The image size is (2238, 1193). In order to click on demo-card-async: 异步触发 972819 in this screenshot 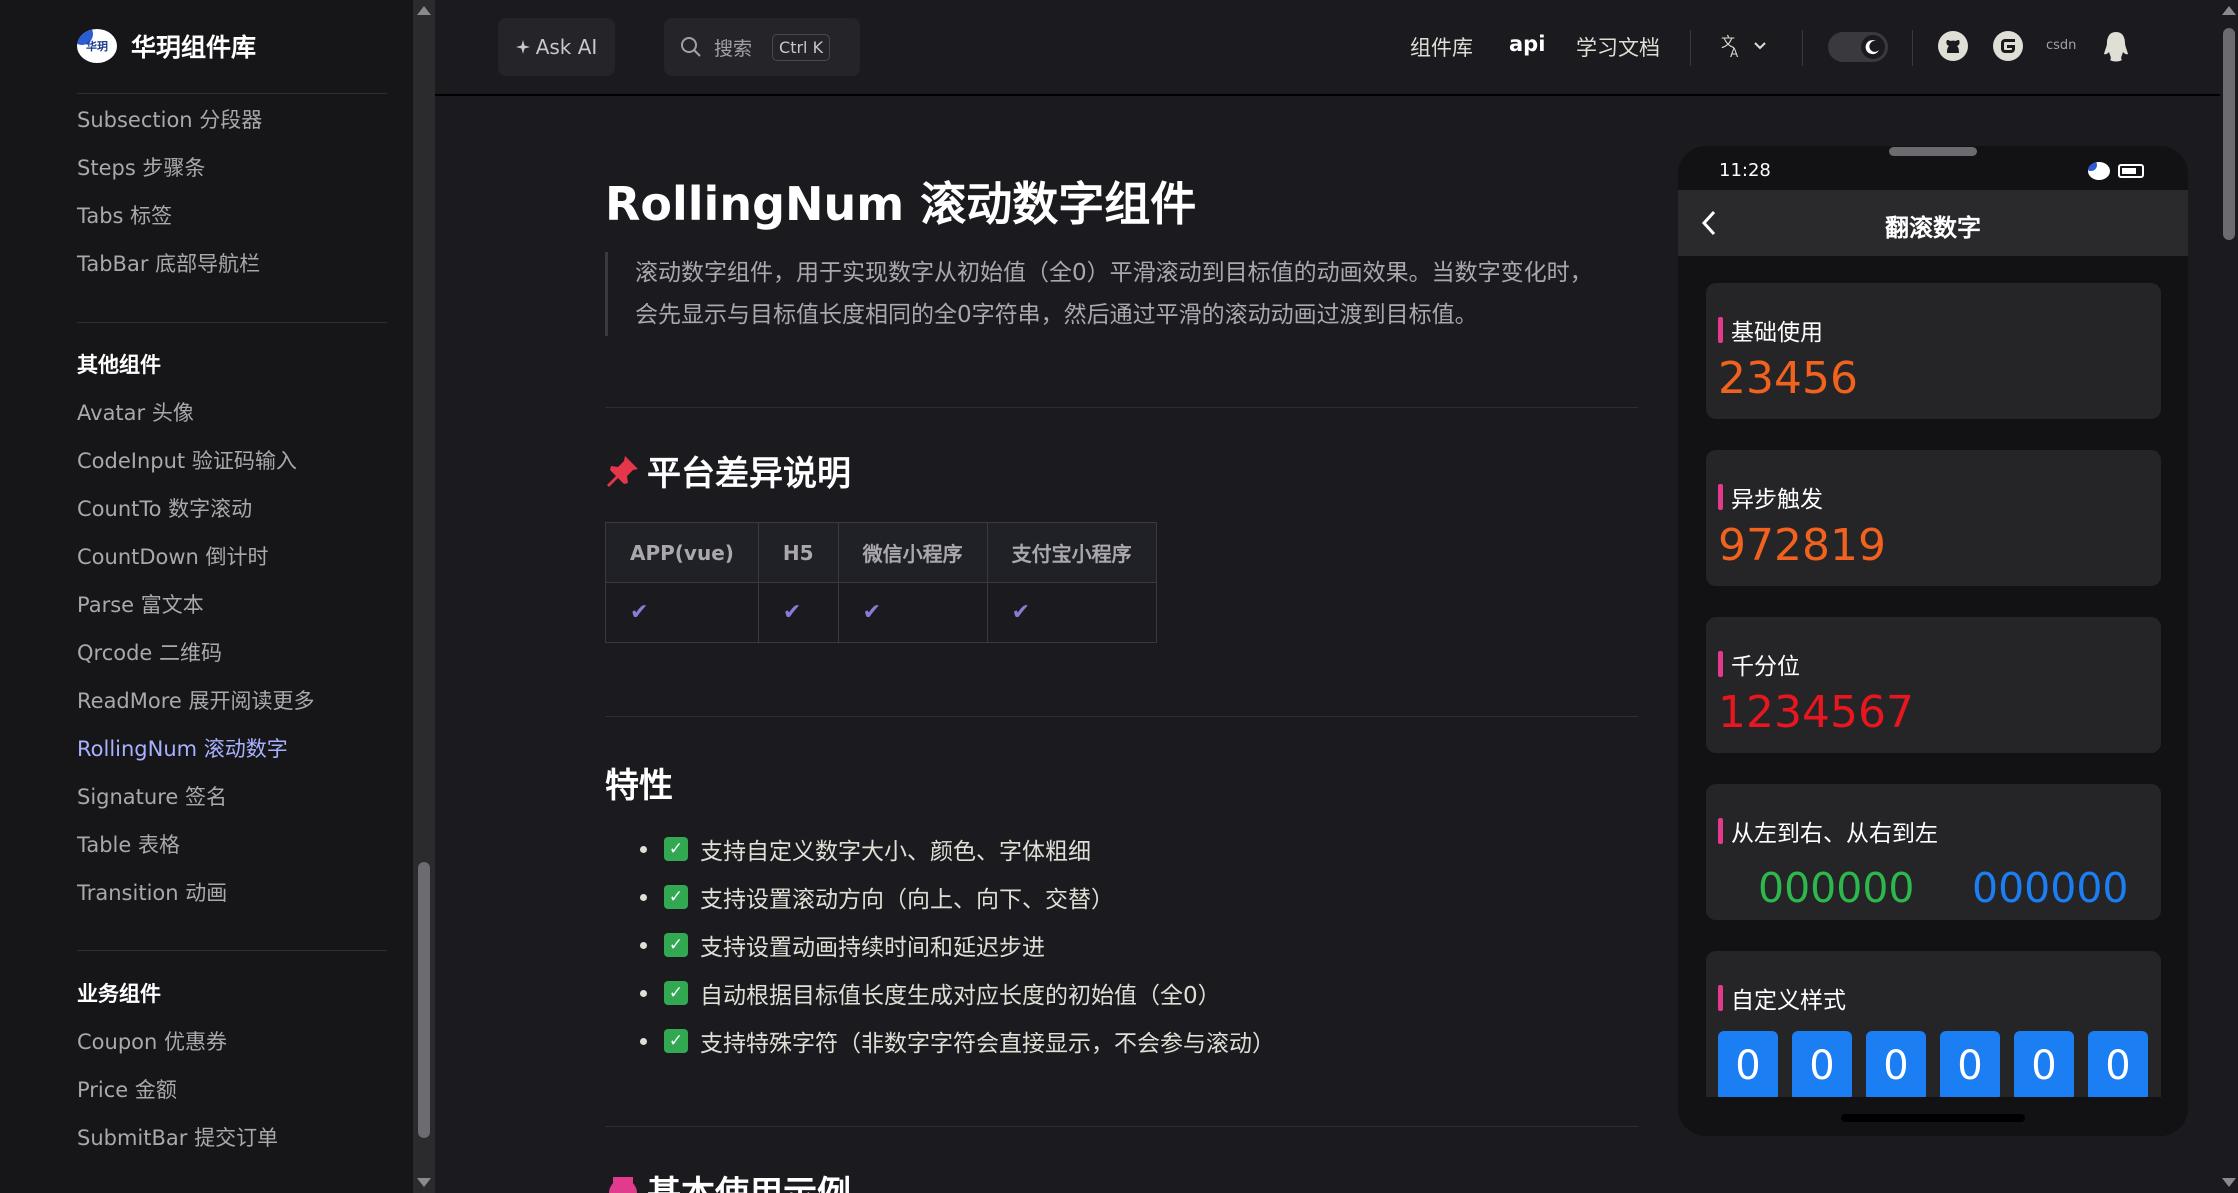, I will do `click(1933, 518)`.